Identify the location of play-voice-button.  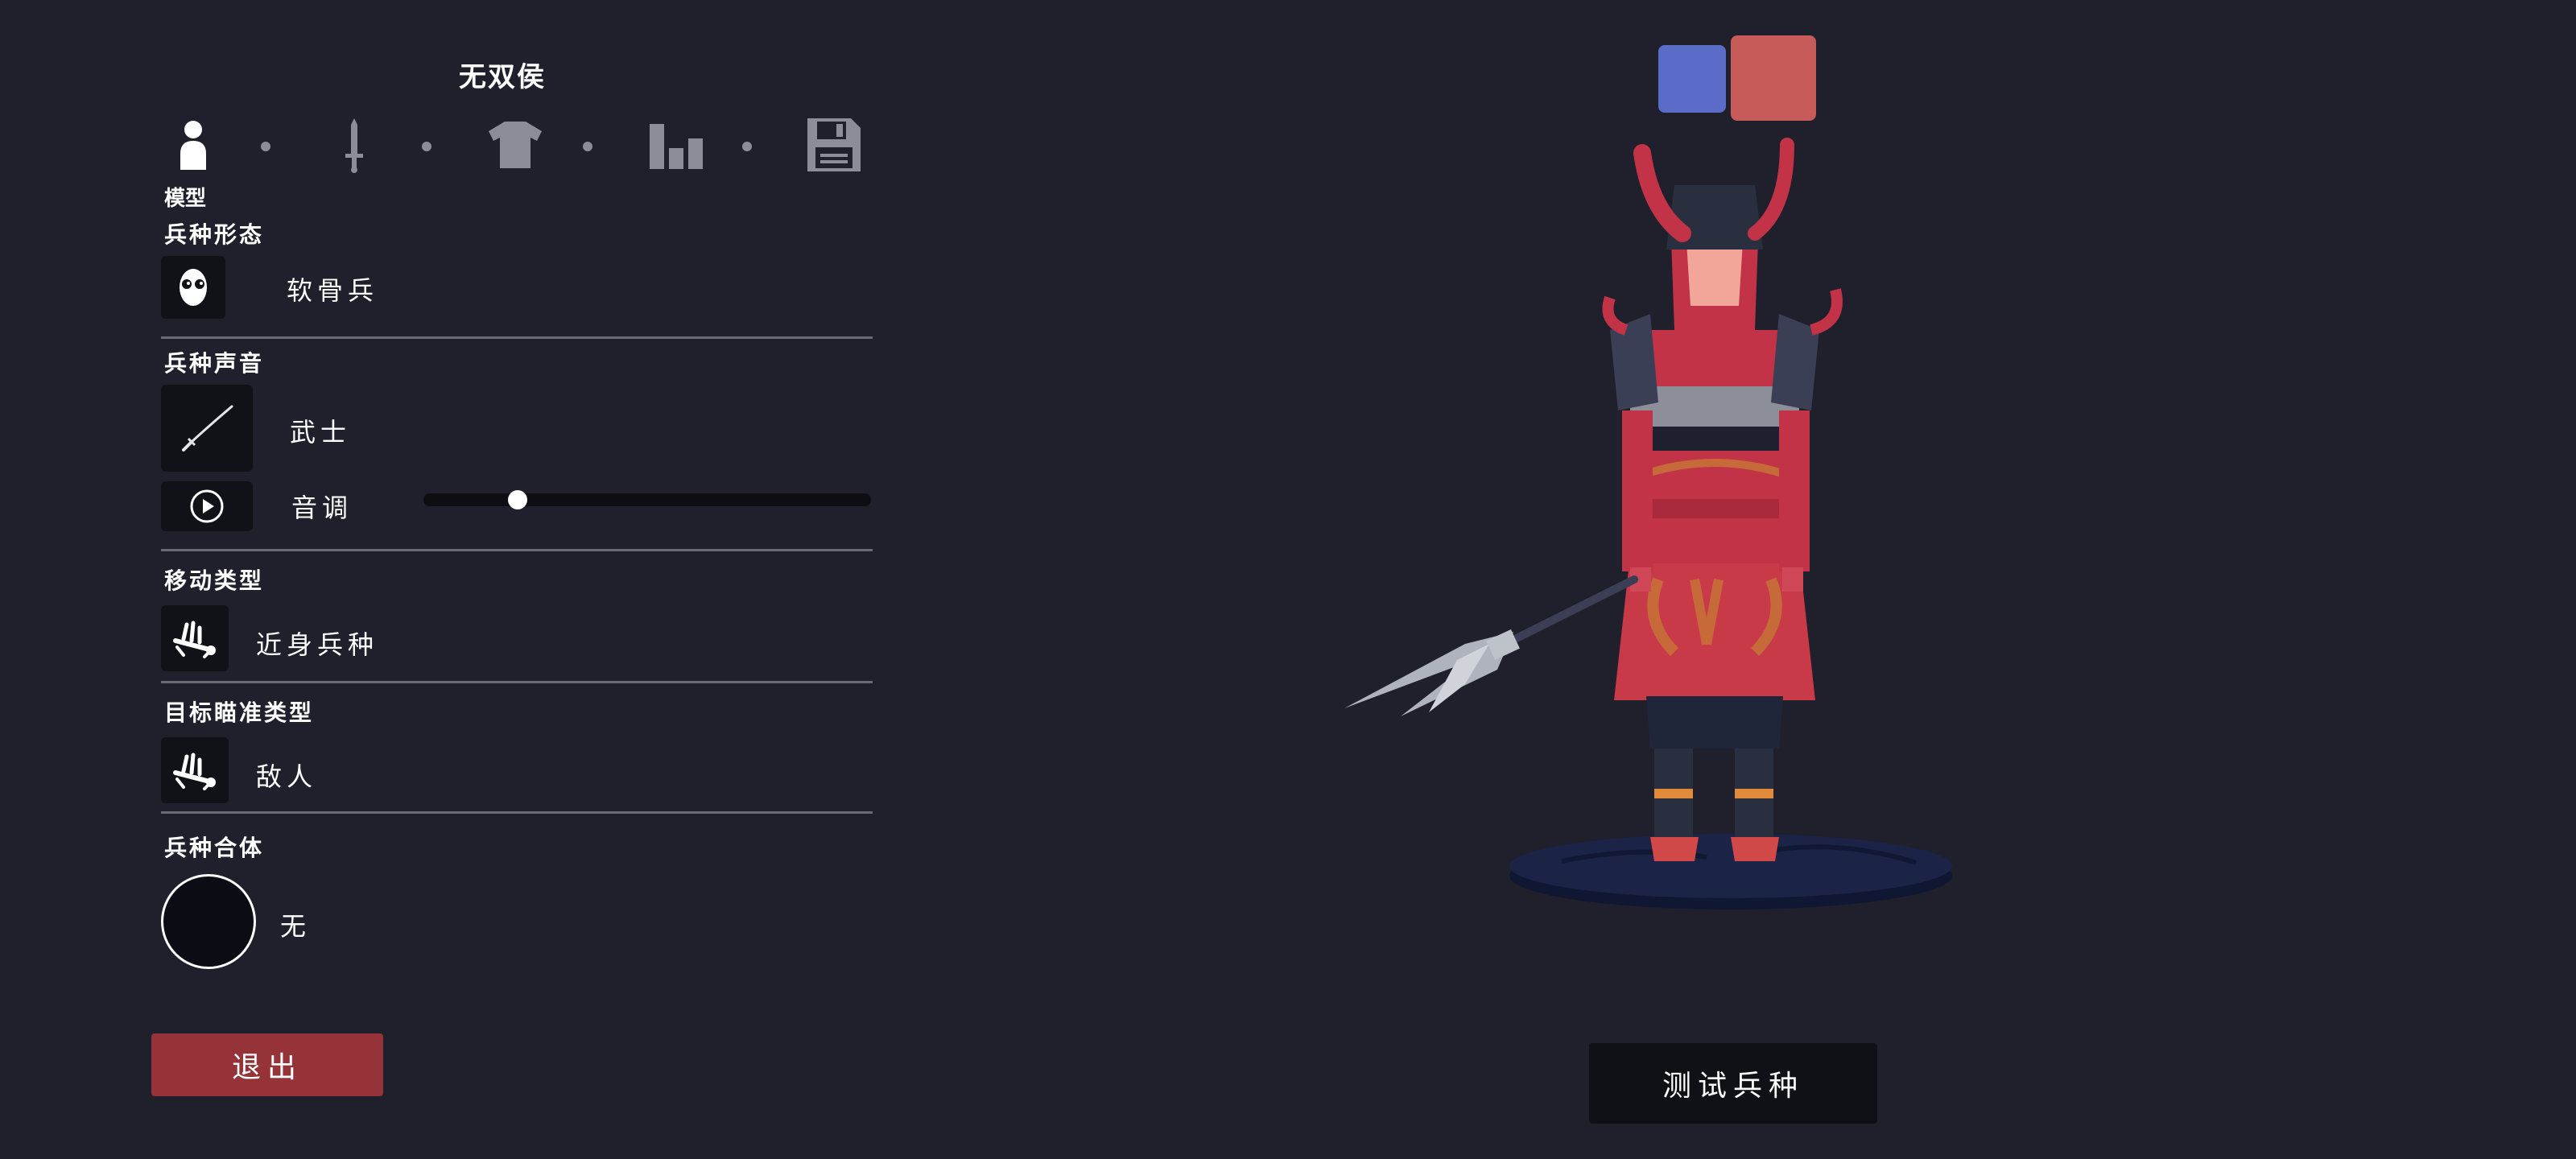
(207, 506).